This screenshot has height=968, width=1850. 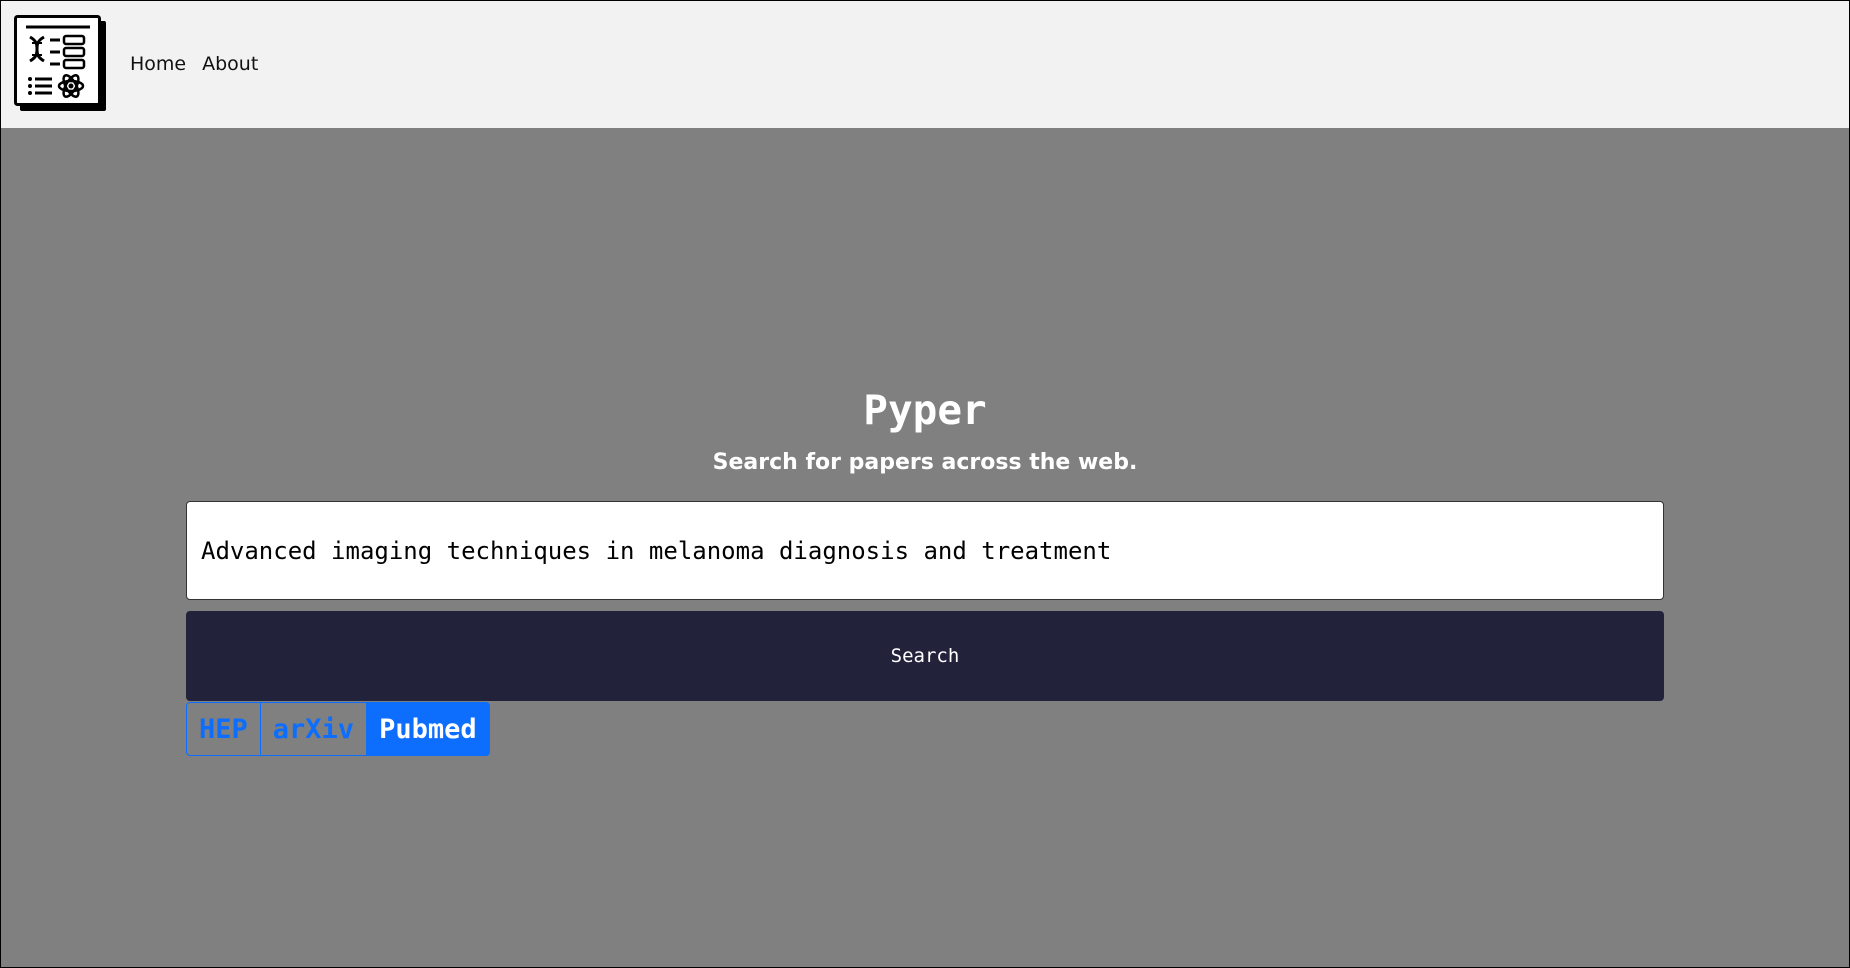 I want to click on source-tab-arxiv: arXiv, so click(x=313, y=729).